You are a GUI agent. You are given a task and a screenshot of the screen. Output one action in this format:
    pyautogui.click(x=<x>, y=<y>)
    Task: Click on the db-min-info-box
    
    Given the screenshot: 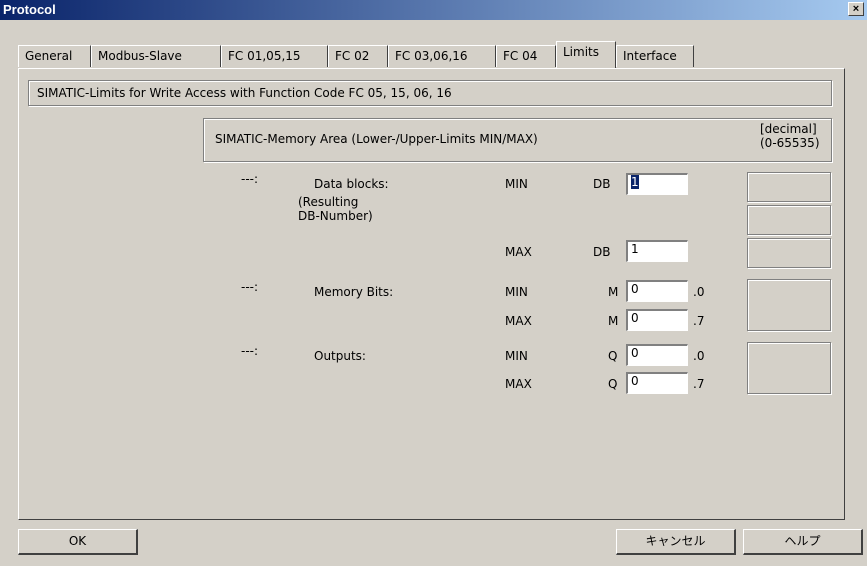 What is the action you would take?
    pyautogui.click(x=789, y=187)
    